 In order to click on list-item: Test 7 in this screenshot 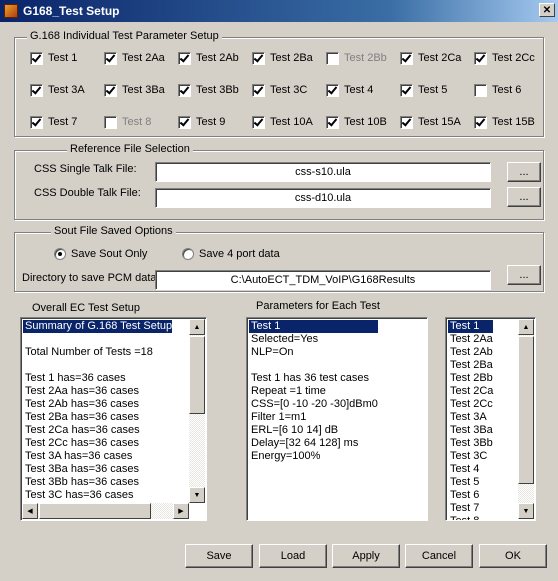, I will do `click(470, 508)`.